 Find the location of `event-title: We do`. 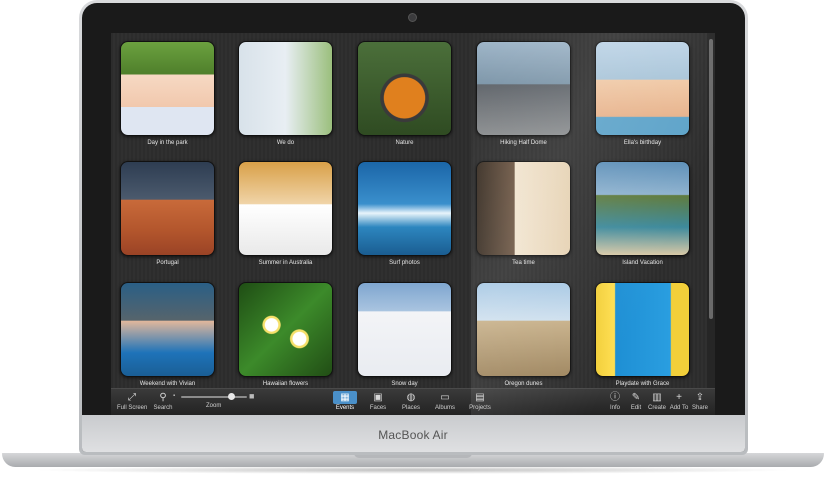

event-title: We do is located at coordinates (285, 143).